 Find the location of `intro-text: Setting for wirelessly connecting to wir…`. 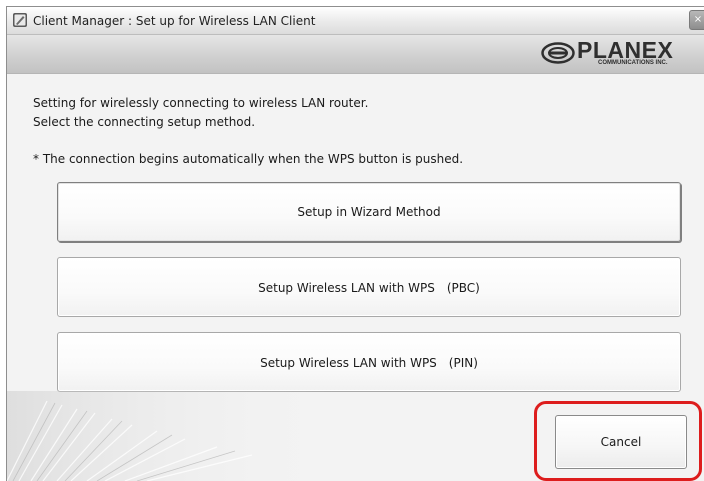

intro-text: Setting for wirelessly connecting to wir… is located at coordinates (200, 113).